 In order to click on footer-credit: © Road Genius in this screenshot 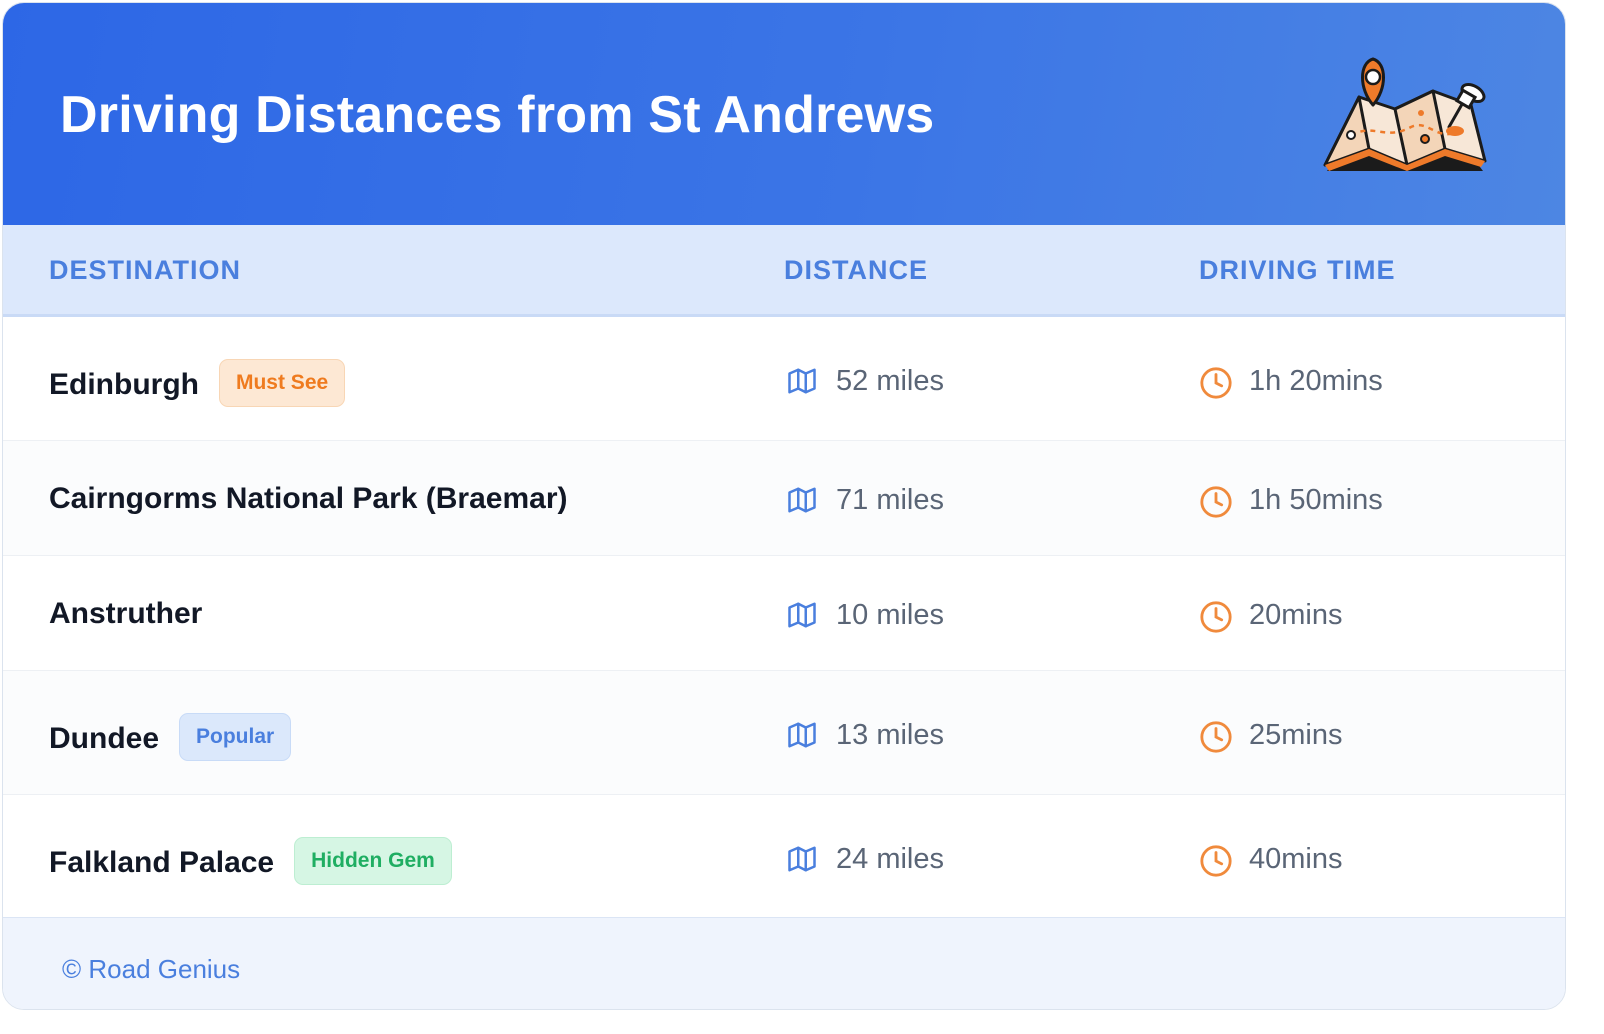, I will do `click(151, 969)`.